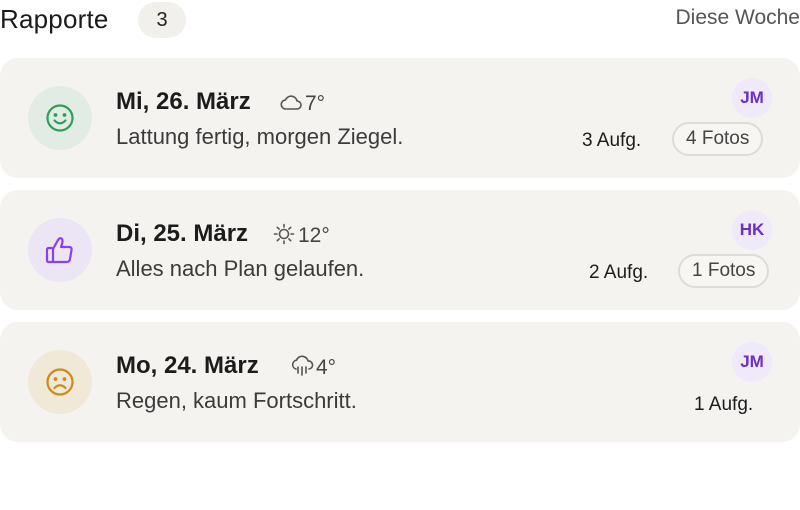 The width and height of the screenshot is (800, 510). What do you see at coordinates (162, 20) in the screenshot?
I see `count-badge: 3` at bounding box center [162, 20].